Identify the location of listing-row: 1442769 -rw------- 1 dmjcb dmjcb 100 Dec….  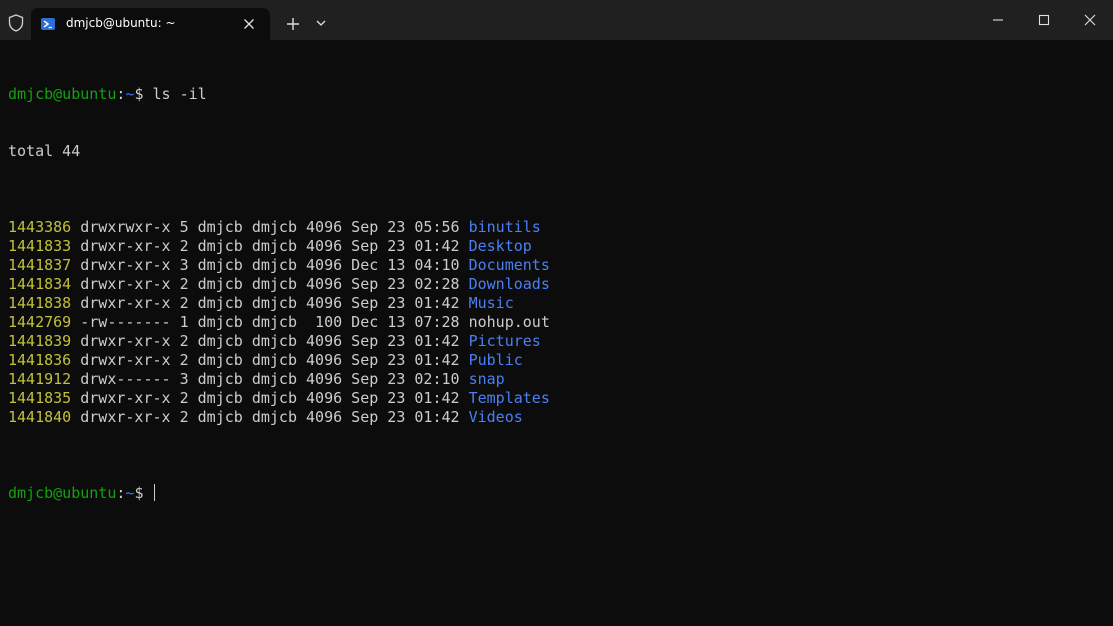
(558, 322).